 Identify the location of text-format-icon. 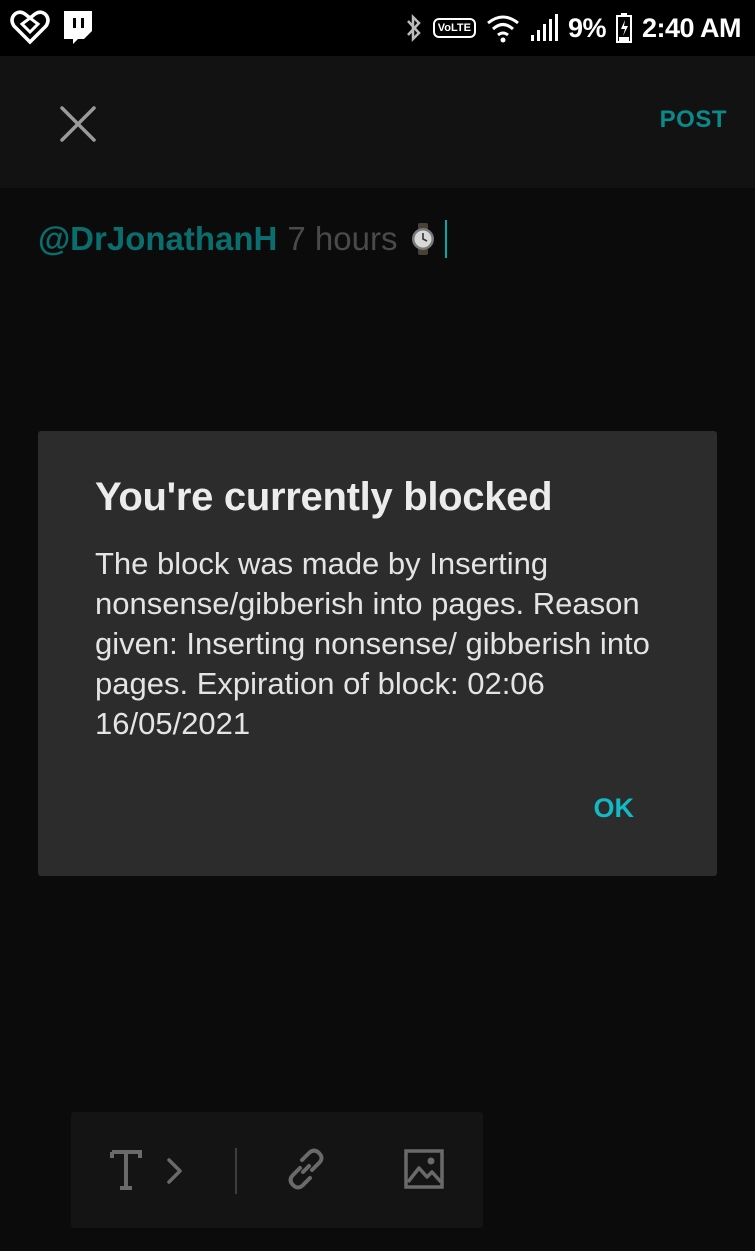
(146, 1170).